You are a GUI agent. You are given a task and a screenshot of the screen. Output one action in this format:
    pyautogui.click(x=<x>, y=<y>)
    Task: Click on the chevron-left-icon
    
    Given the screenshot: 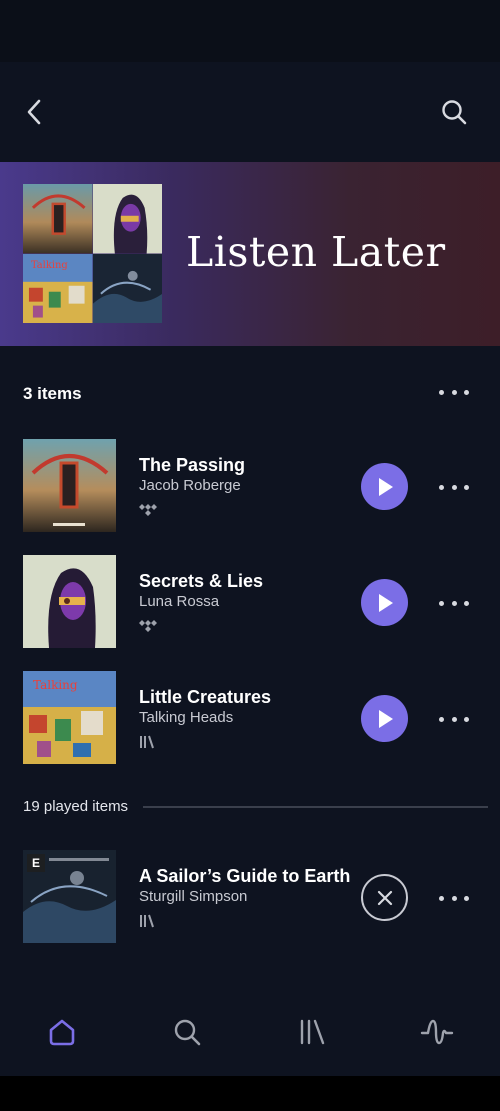 What is the action you would take?
    pyautogui.click(x=34, y=112)
    